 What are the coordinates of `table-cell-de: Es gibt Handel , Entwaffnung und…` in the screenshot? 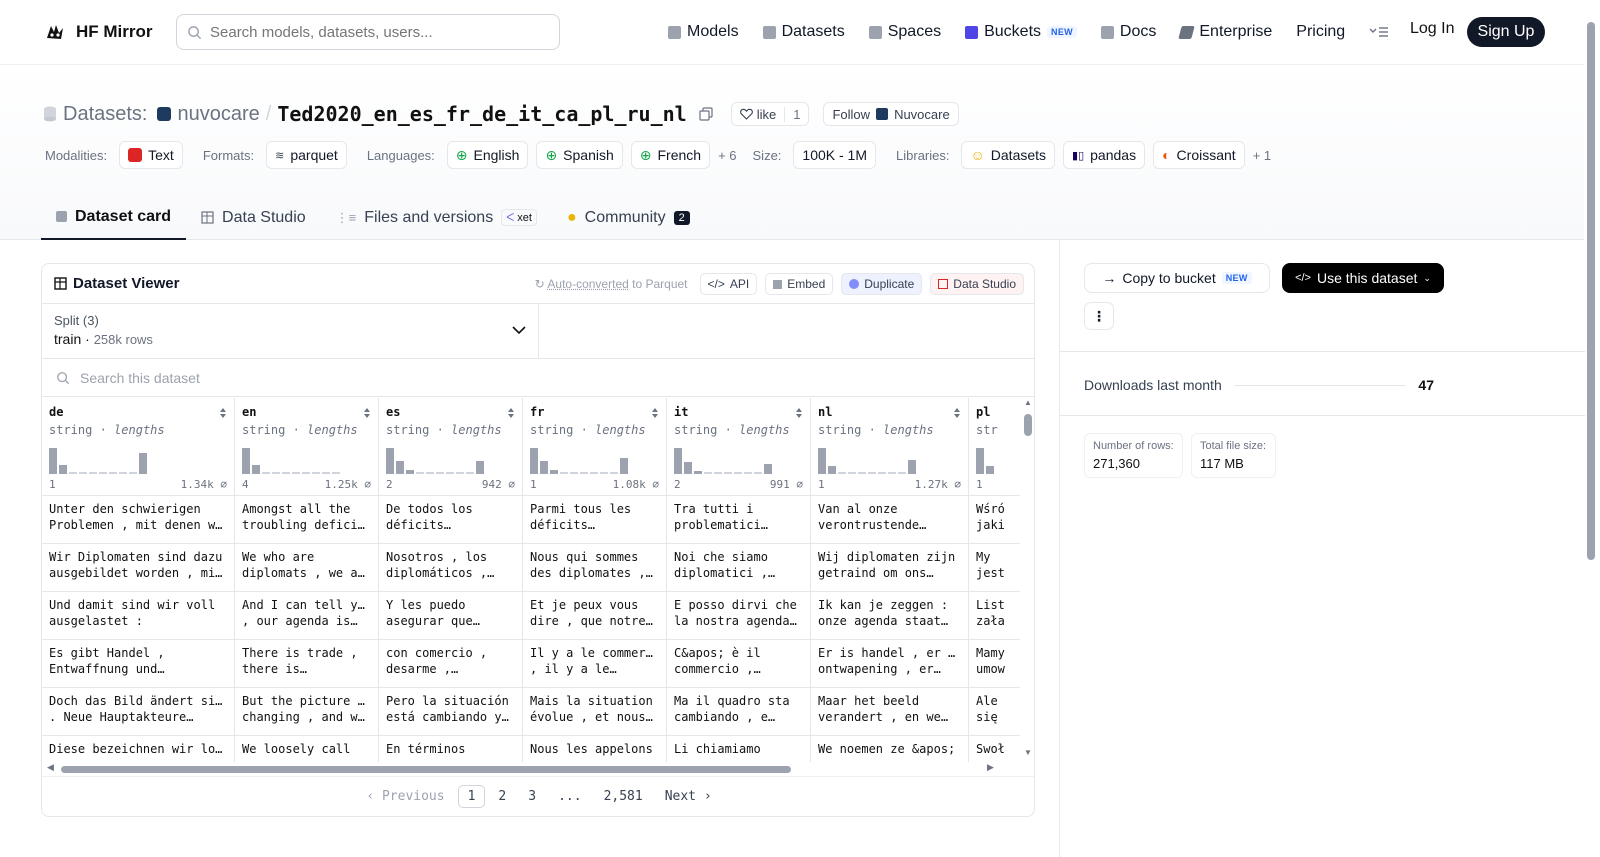 It's located at (138, 664).